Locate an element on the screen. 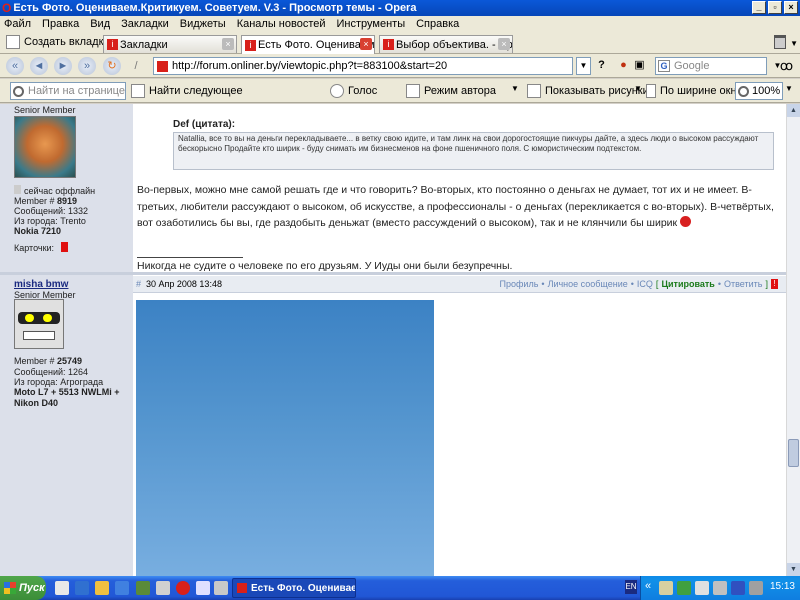 The height and width of the screenshot is (600, 800). forward-icon: ► is located at coordinates (63, 66).